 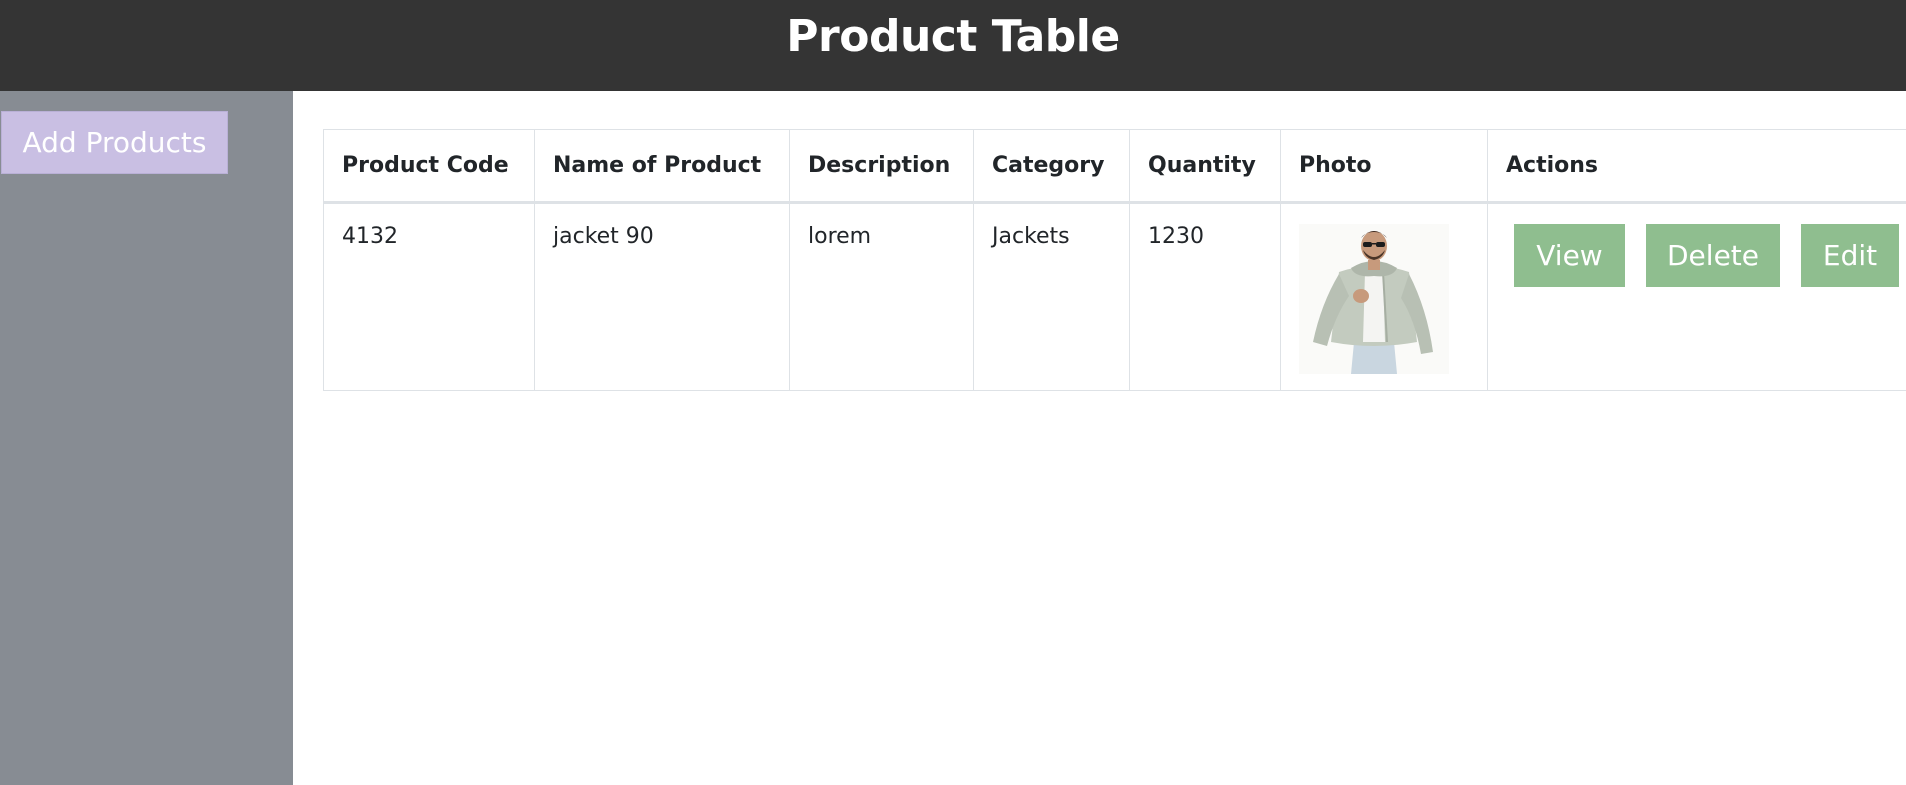 What do you see at coordinates (429, 166) in the screenshot?
I see `column-header-product-code: Product Code` at bounding box center [429, 166].